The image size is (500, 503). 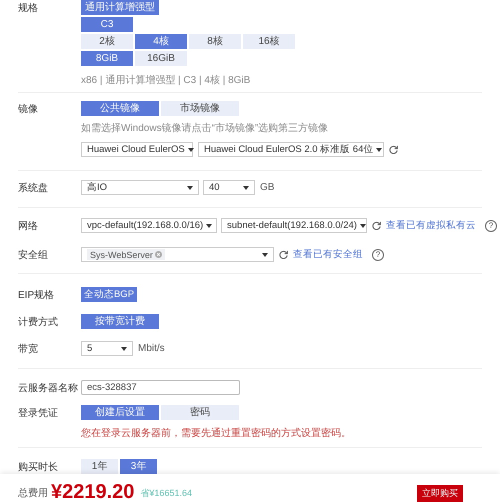 I want to click on disk-size-select: 40, so click(x=229, y=187).